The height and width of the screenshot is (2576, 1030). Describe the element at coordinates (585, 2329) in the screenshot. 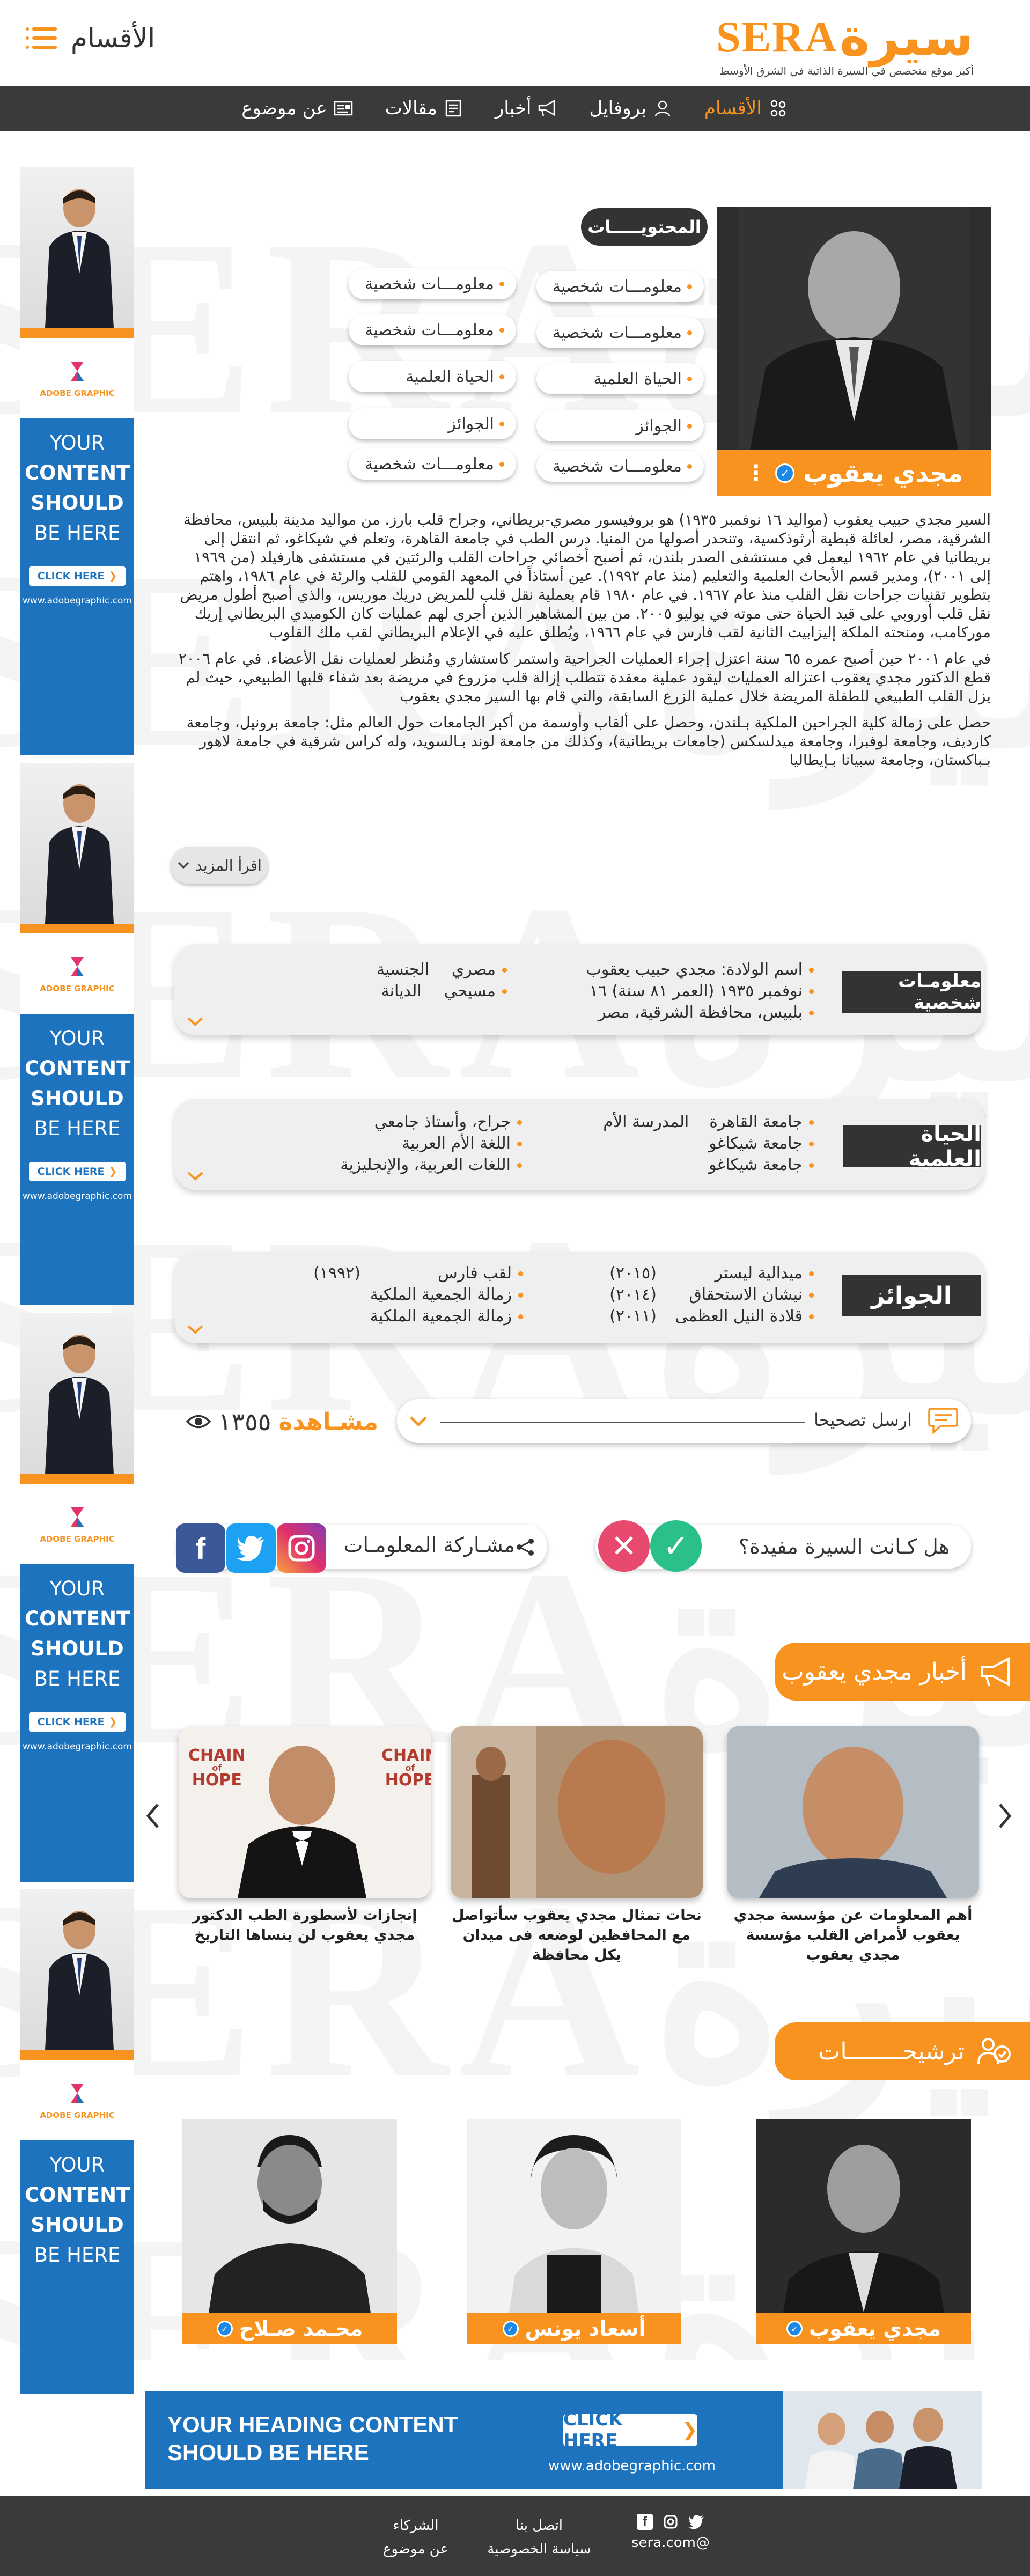

I see `recommendation-name: أسعاد يونس` at that location.